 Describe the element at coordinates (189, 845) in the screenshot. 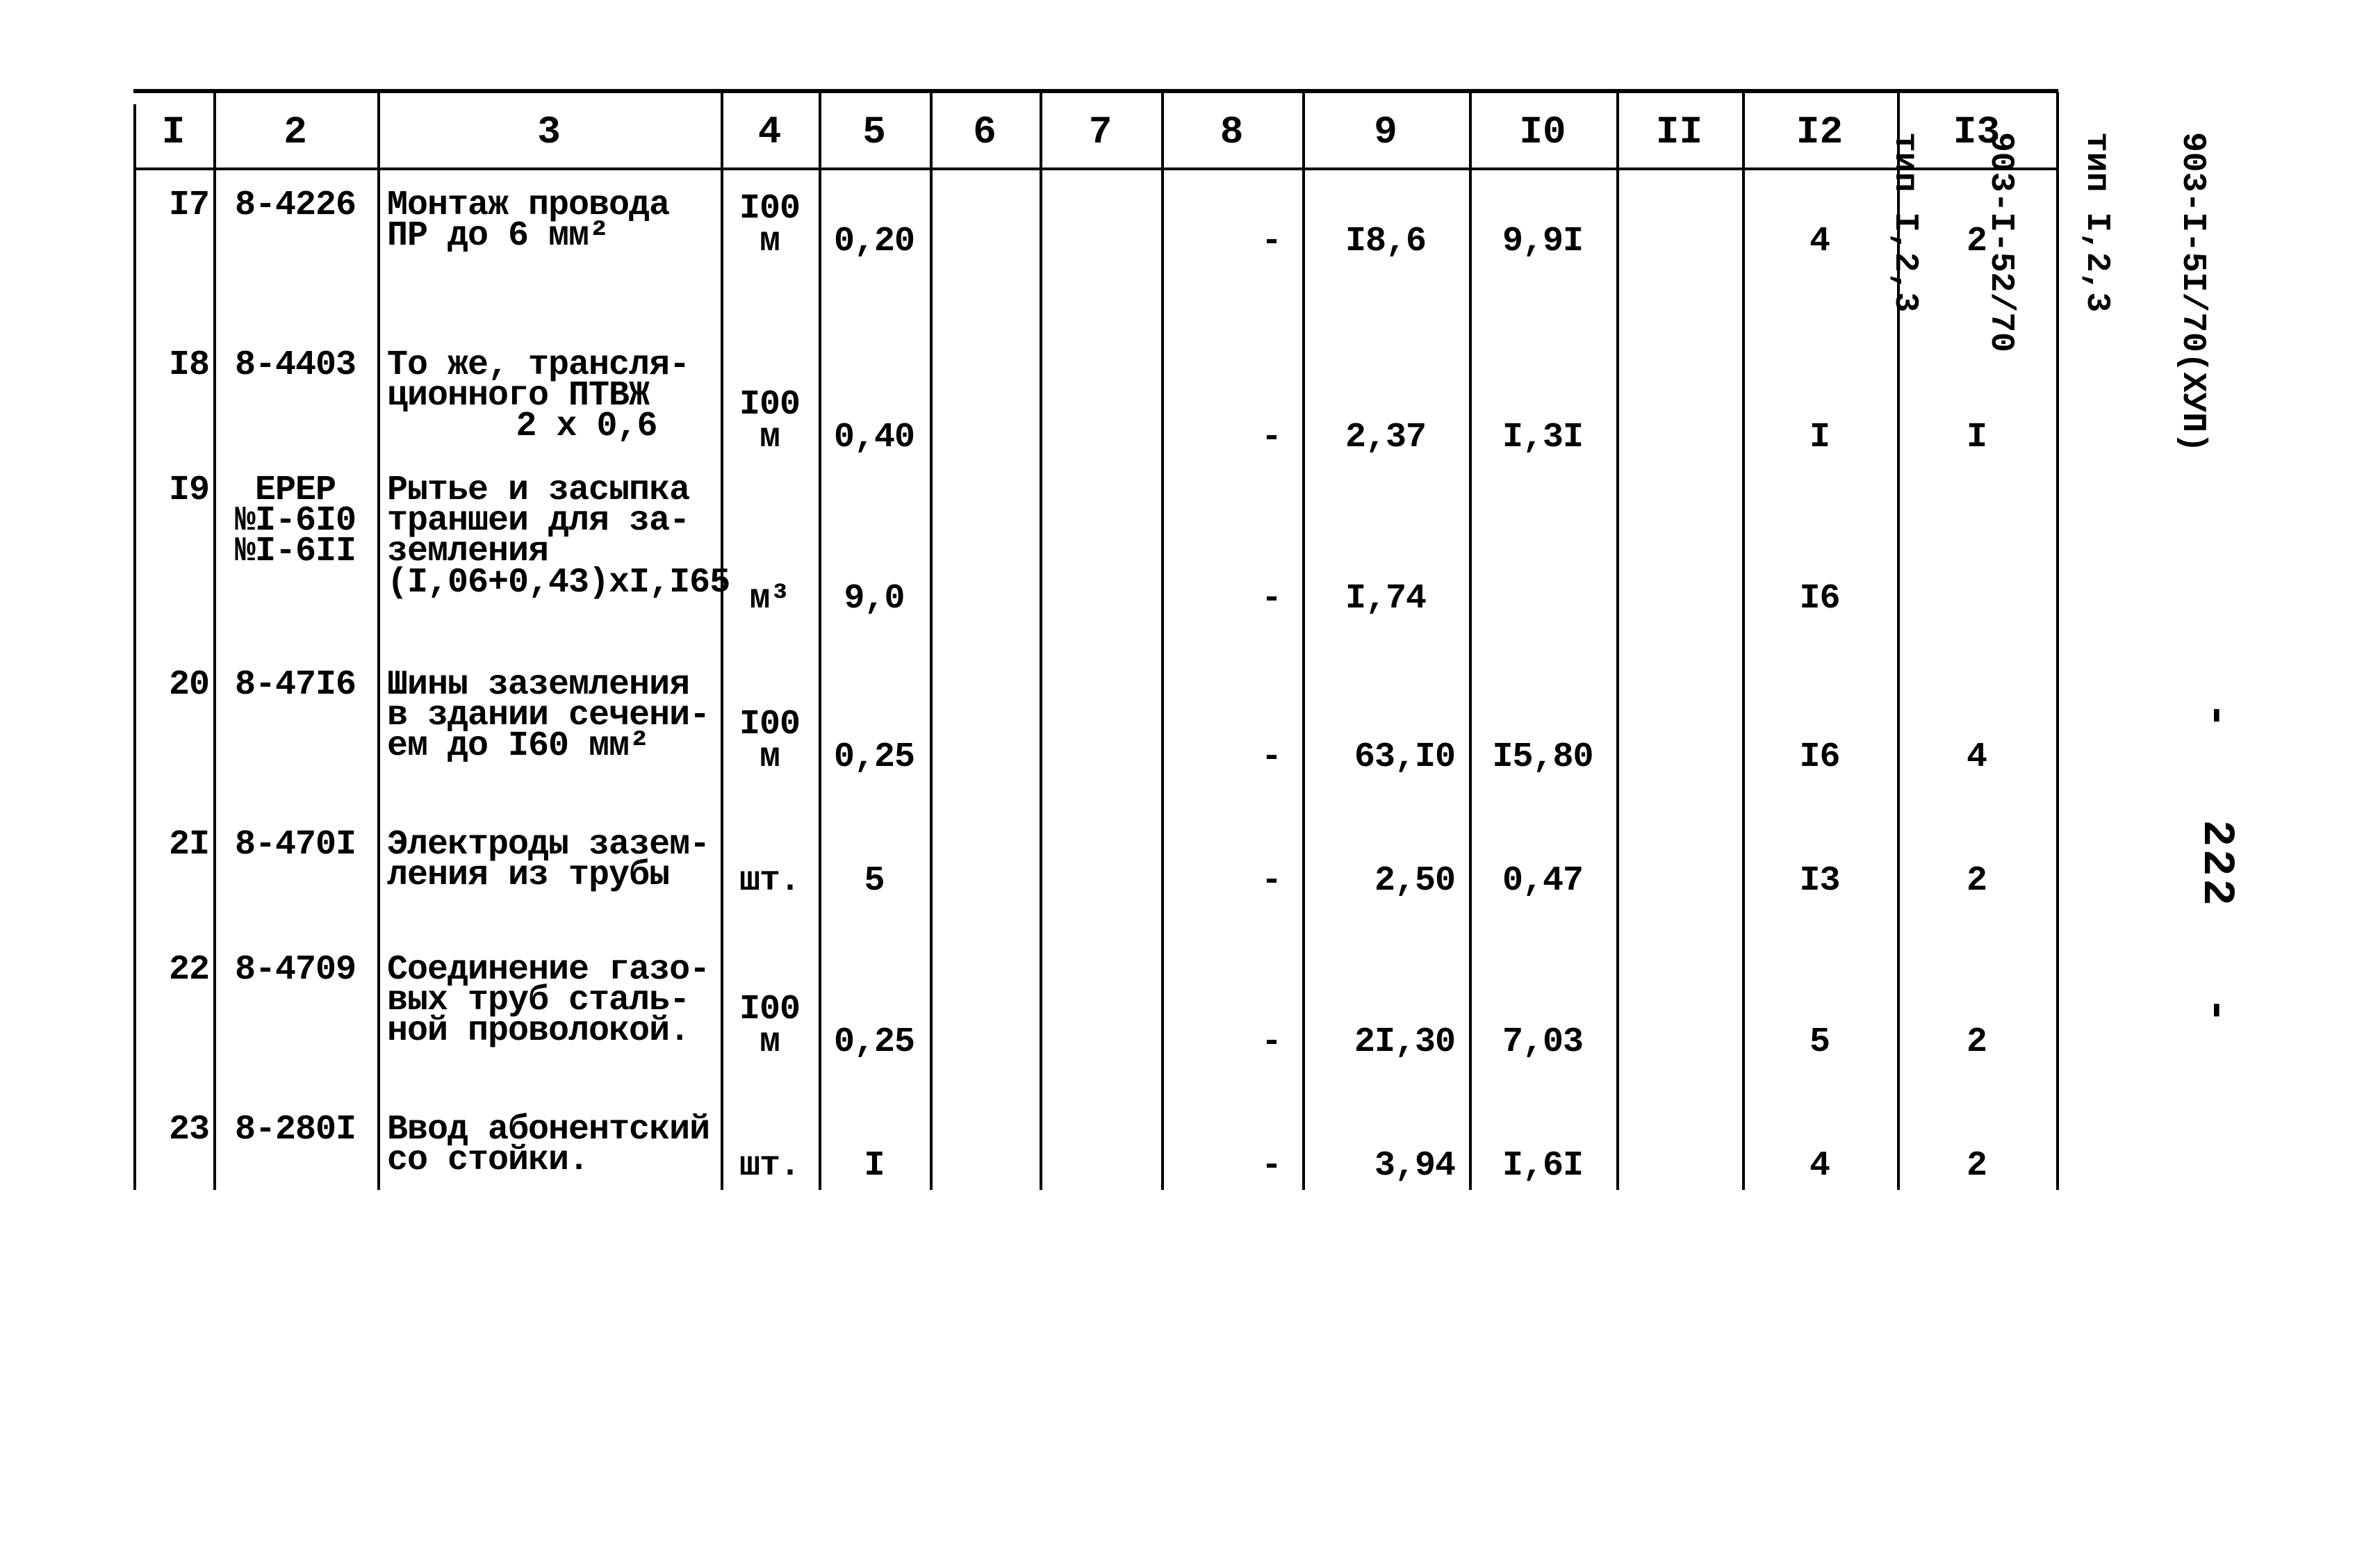

I see `row-number: 2I` at that location.